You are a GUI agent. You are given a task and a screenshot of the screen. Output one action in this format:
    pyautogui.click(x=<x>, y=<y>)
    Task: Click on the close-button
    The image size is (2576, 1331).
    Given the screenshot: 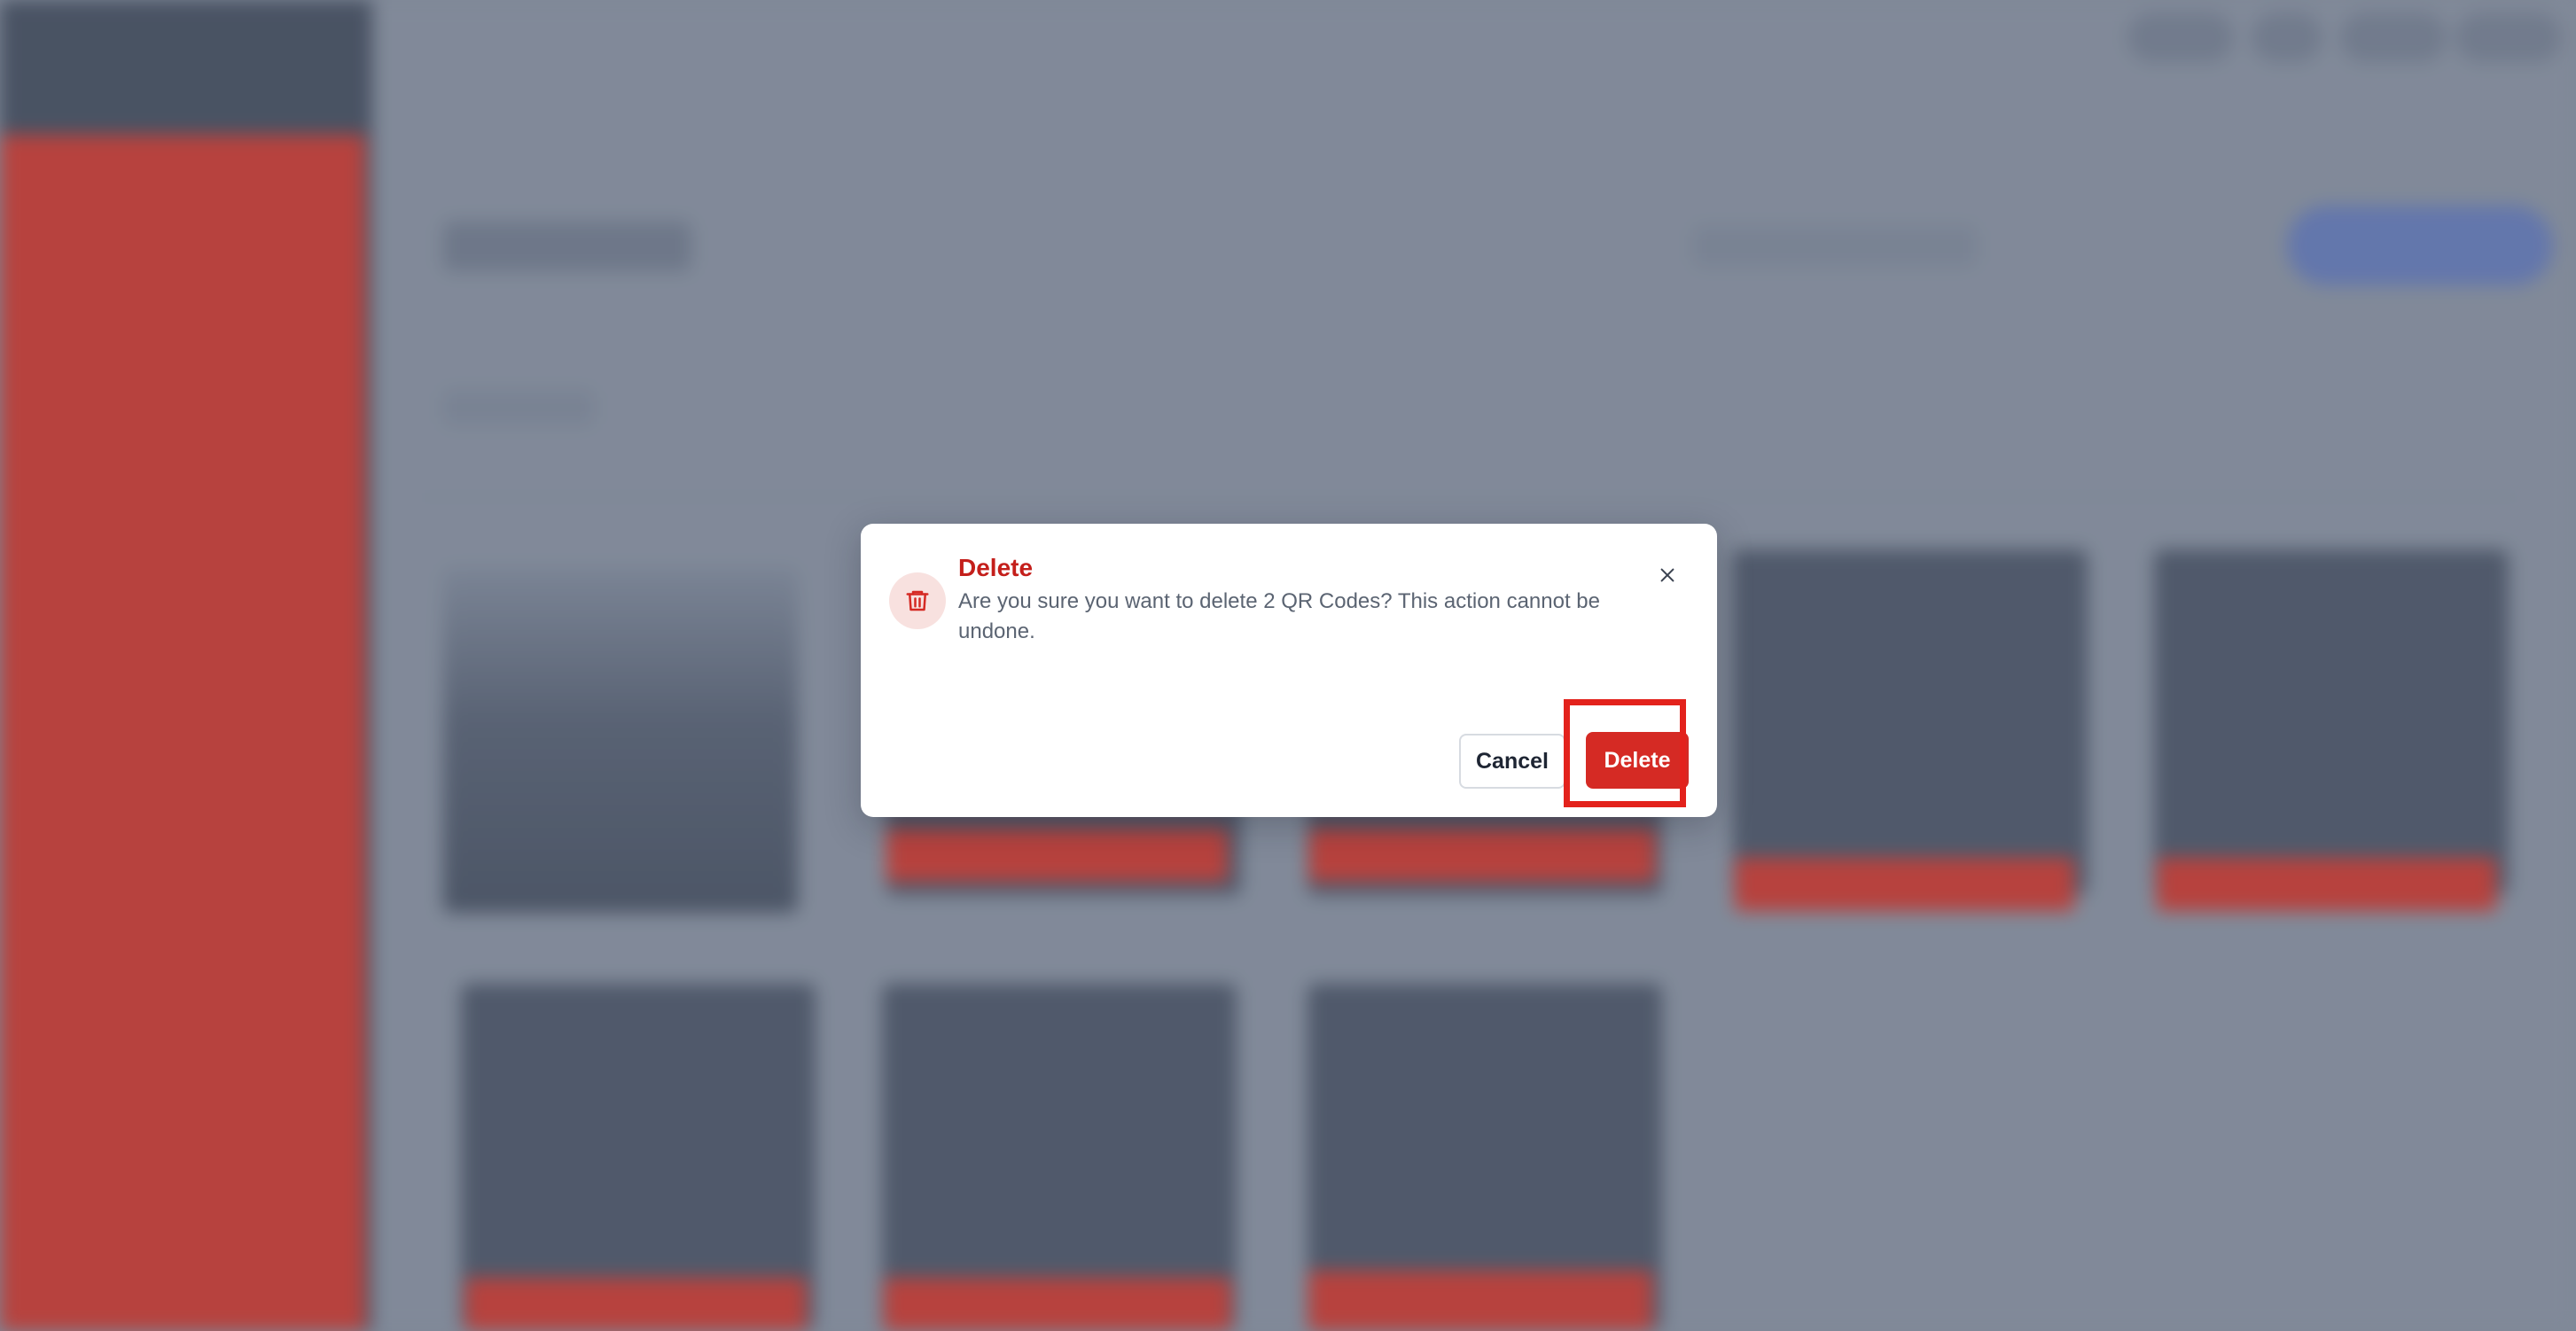 What is the action you would take?
    pyautogui.click(x=1667, y=575)
    